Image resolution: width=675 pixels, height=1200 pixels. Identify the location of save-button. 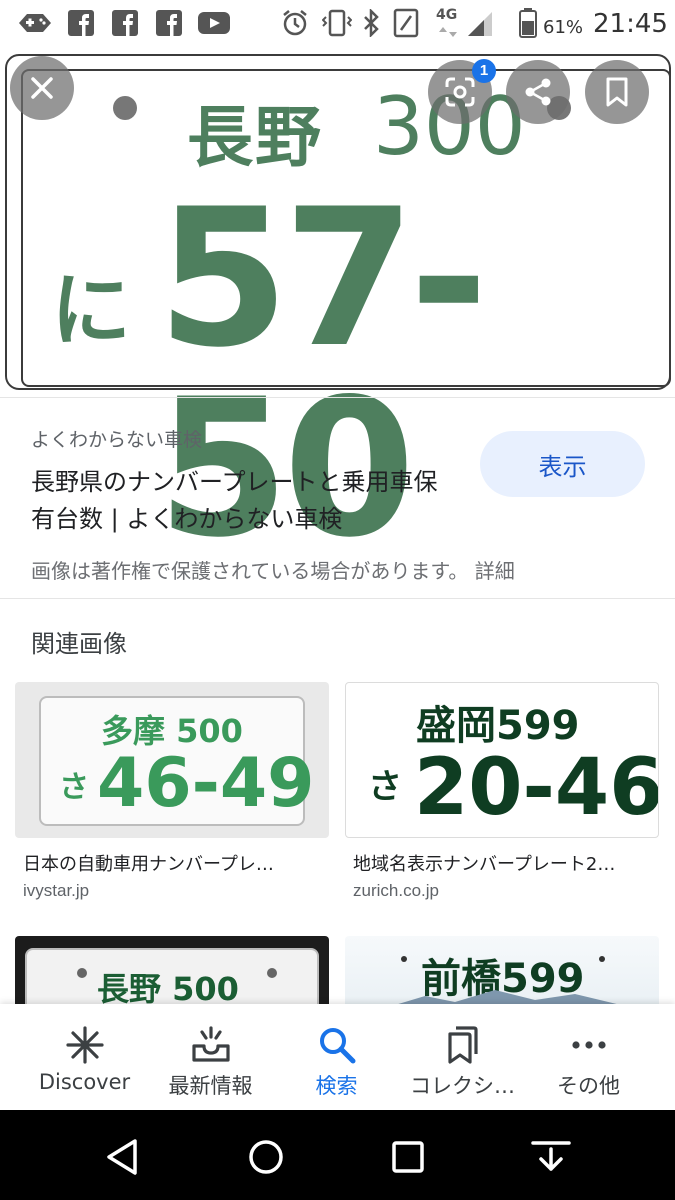
(617, 92).